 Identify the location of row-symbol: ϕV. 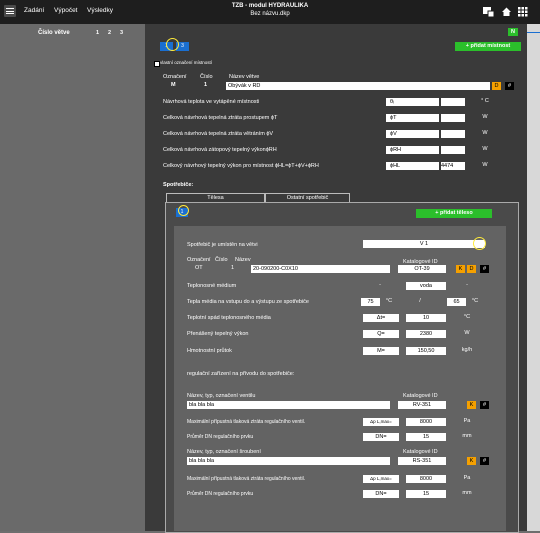
(412, 134).